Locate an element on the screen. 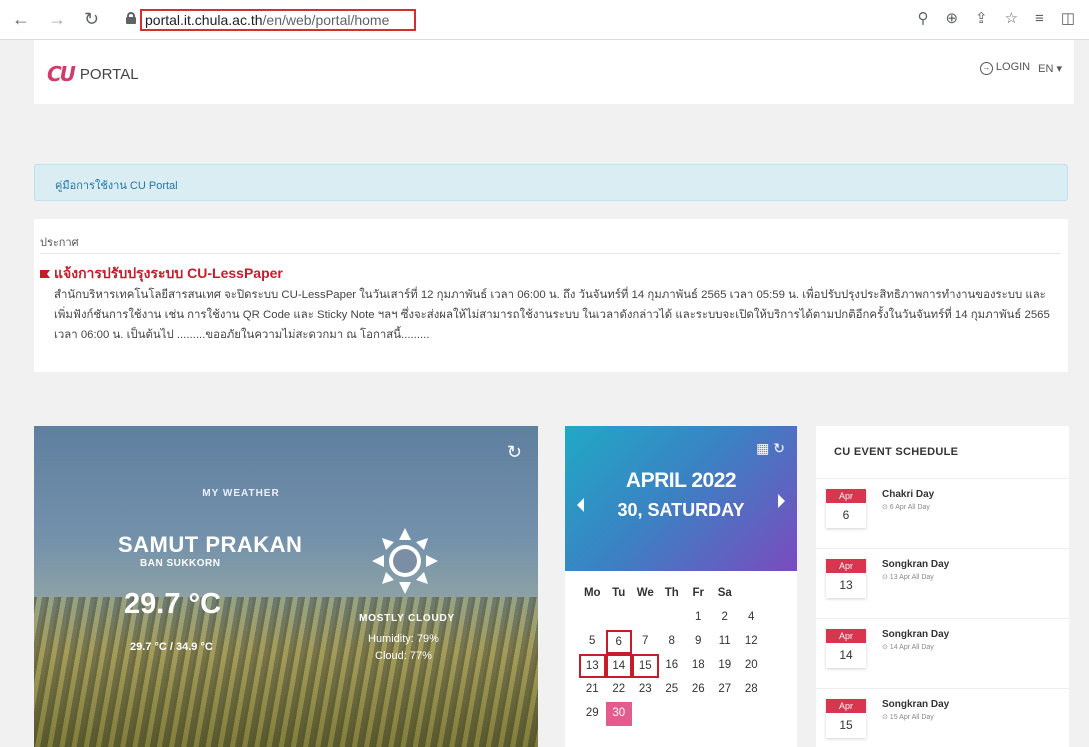 Image resolution: width=1089 pixels, height=747 pixels. weather-humidity: Humidity: 79% is located at coordinates (403, 639).